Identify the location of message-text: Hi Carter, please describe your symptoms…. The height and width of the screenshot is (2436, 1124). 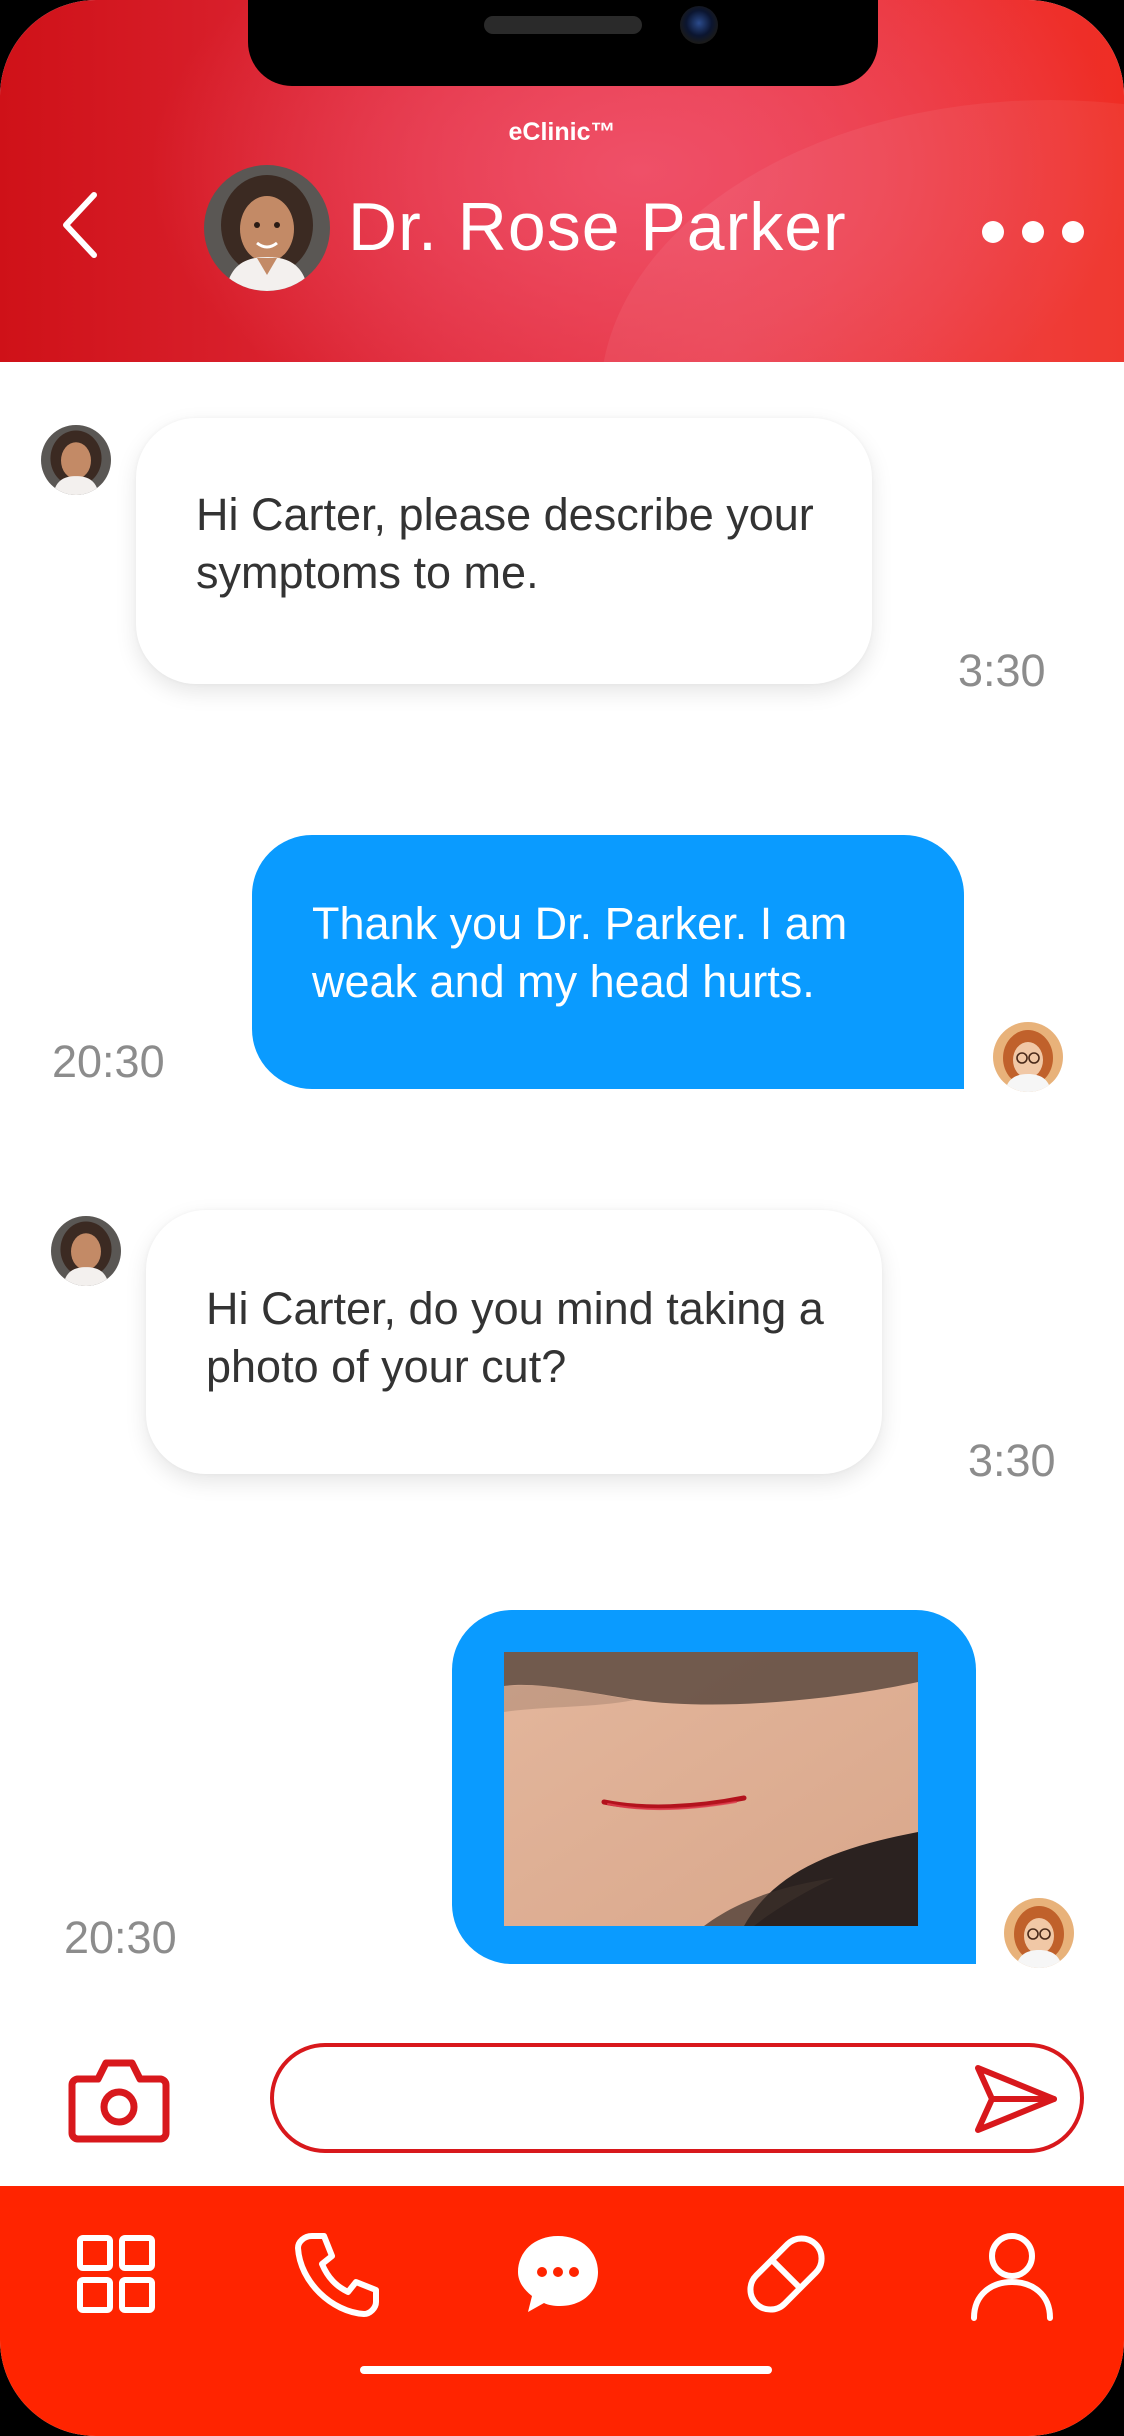
(505, 543).